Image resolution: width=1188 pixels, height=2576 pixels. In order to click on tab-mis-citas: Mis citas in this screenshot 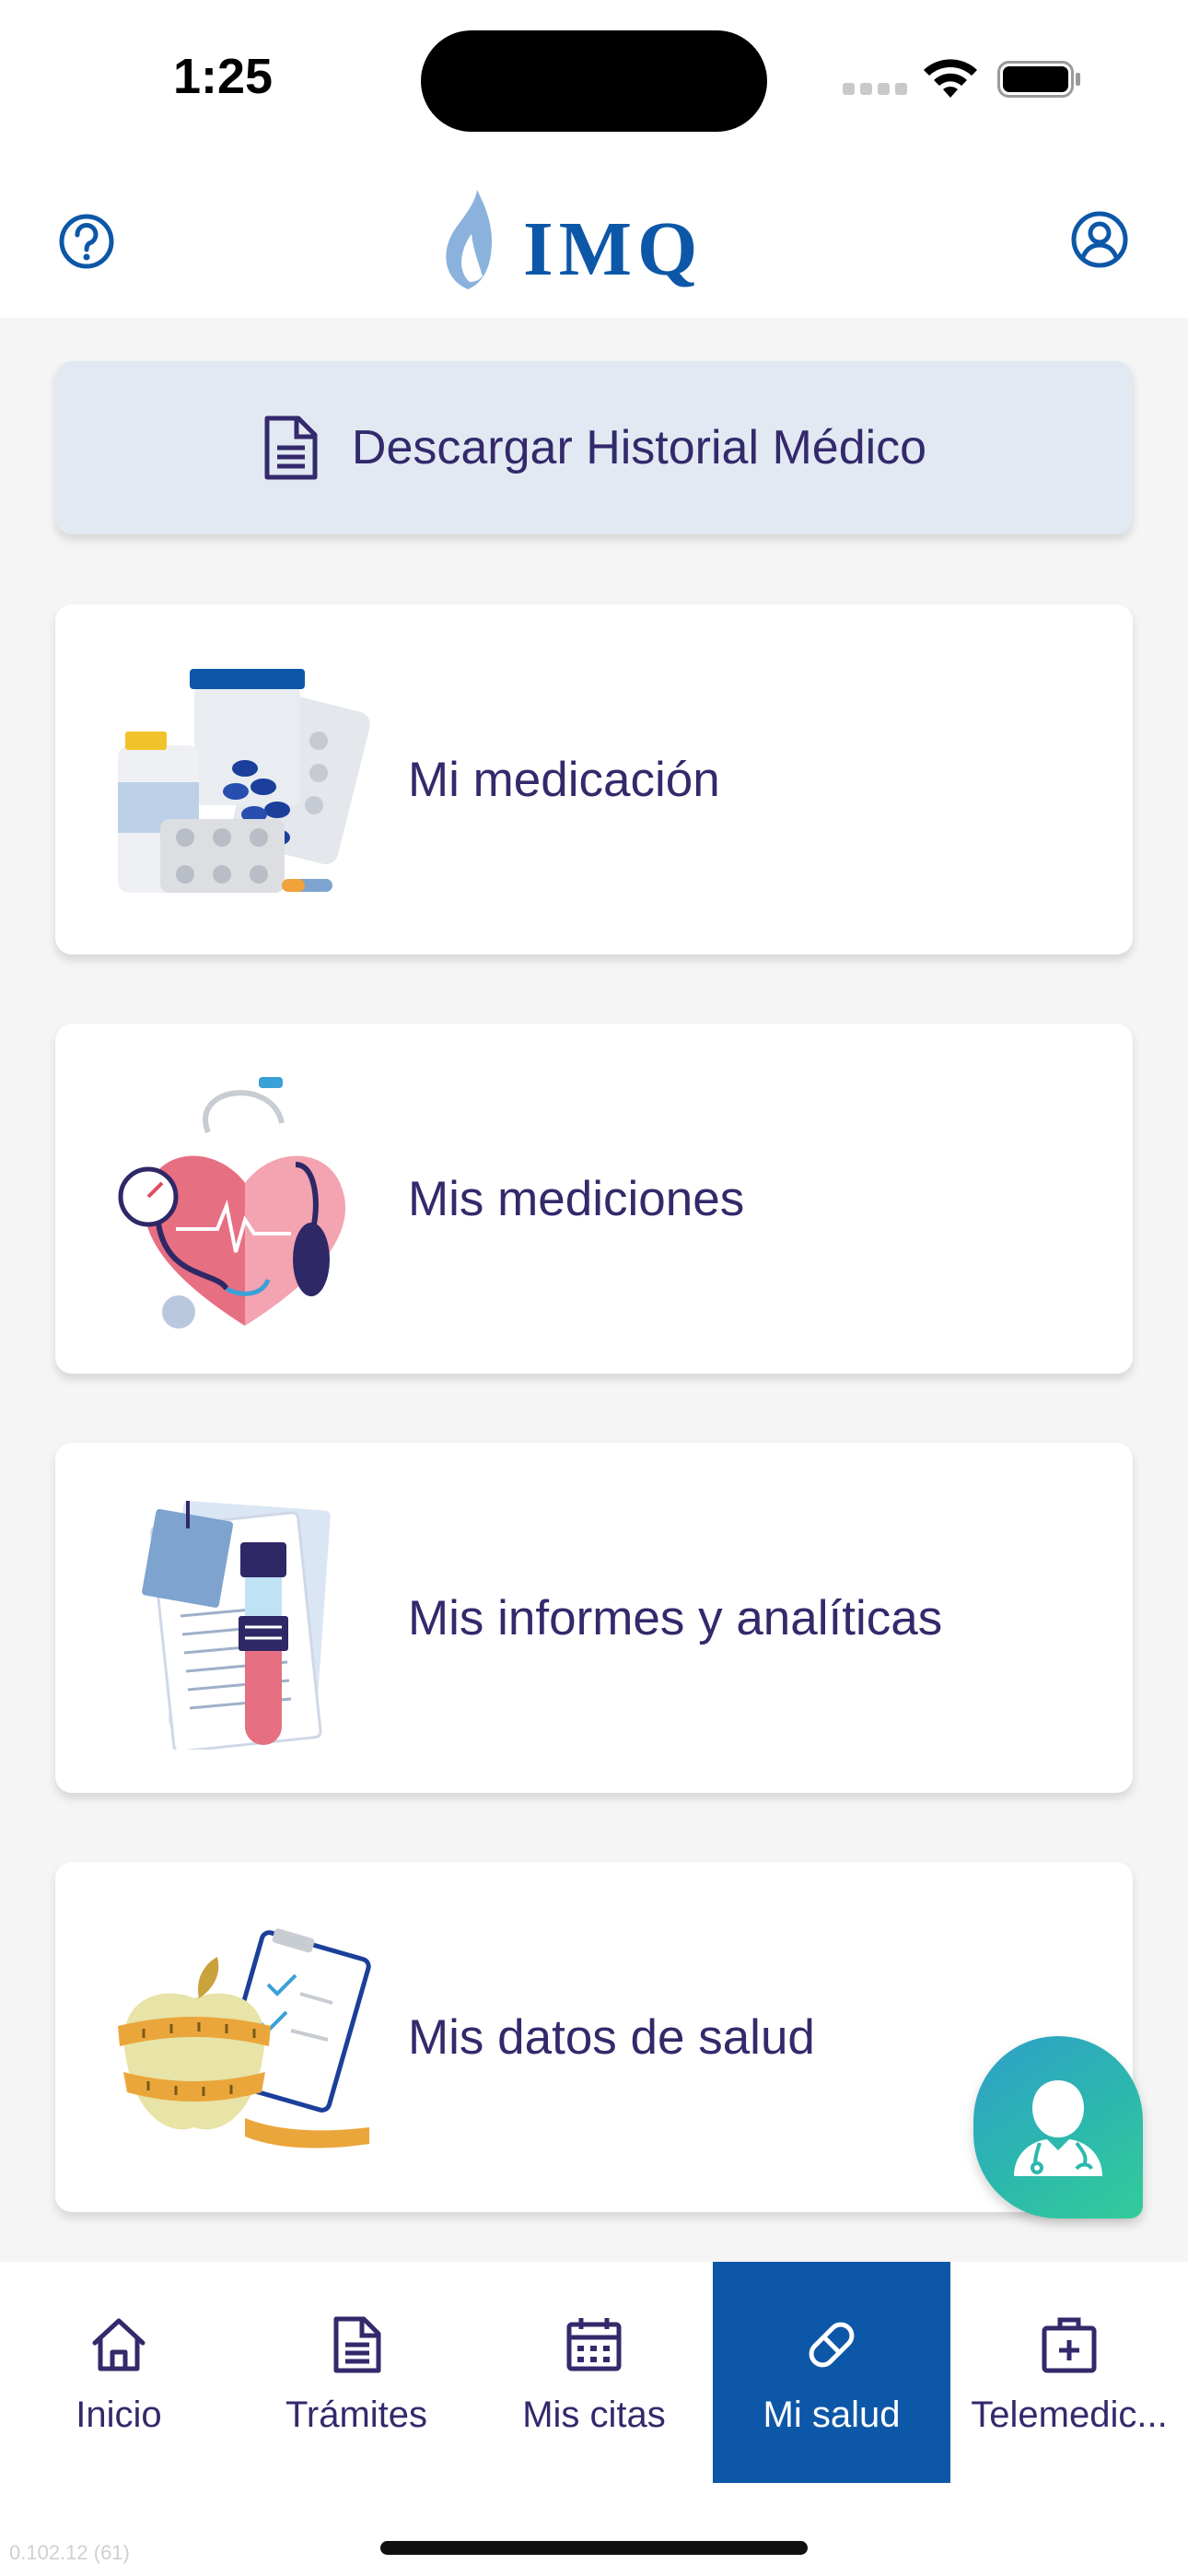, I will do `click(594, 2372)`.